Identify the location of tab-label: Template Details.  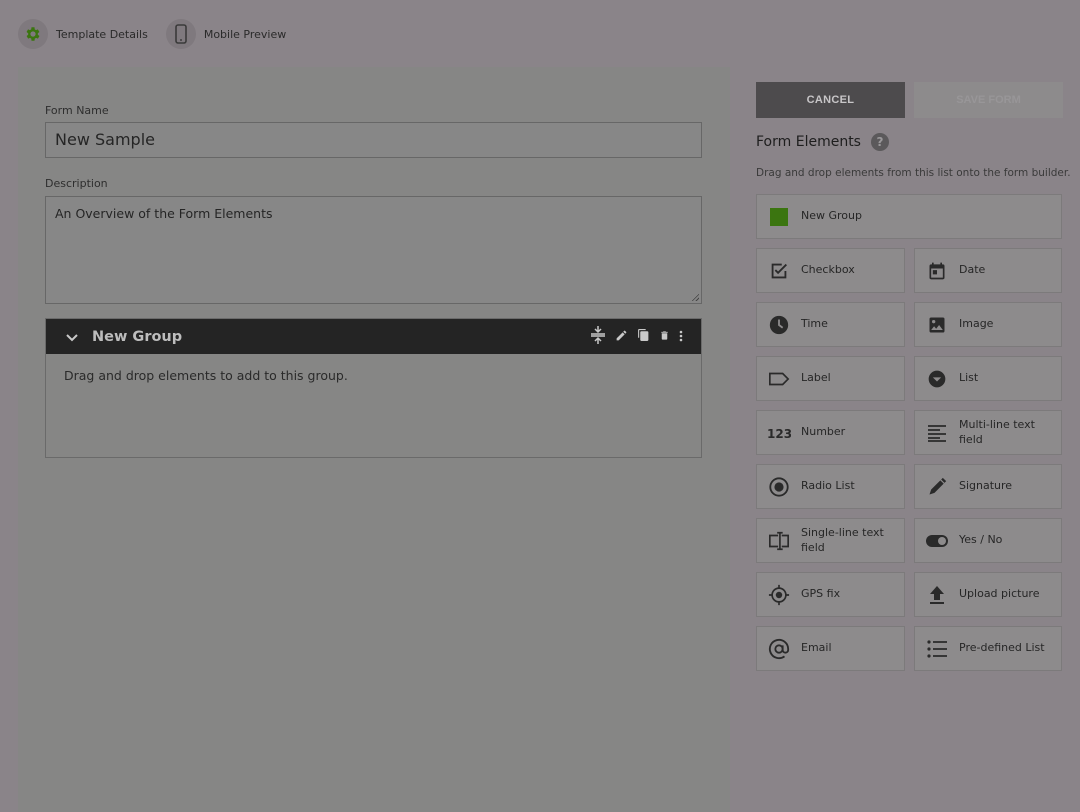
(102, 34).